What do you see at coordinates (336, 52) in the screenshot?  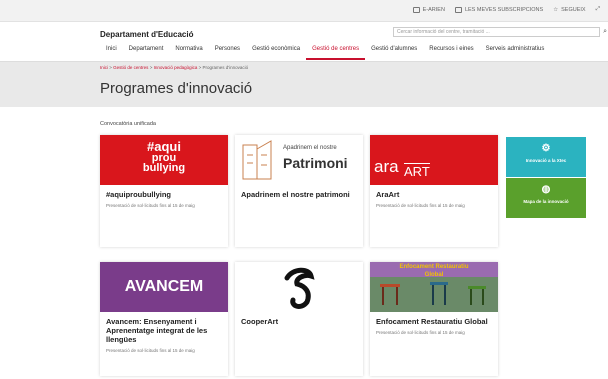 I see `nav-item-gestio-centres: Gestió de centres` at bounding box center [336, 52].